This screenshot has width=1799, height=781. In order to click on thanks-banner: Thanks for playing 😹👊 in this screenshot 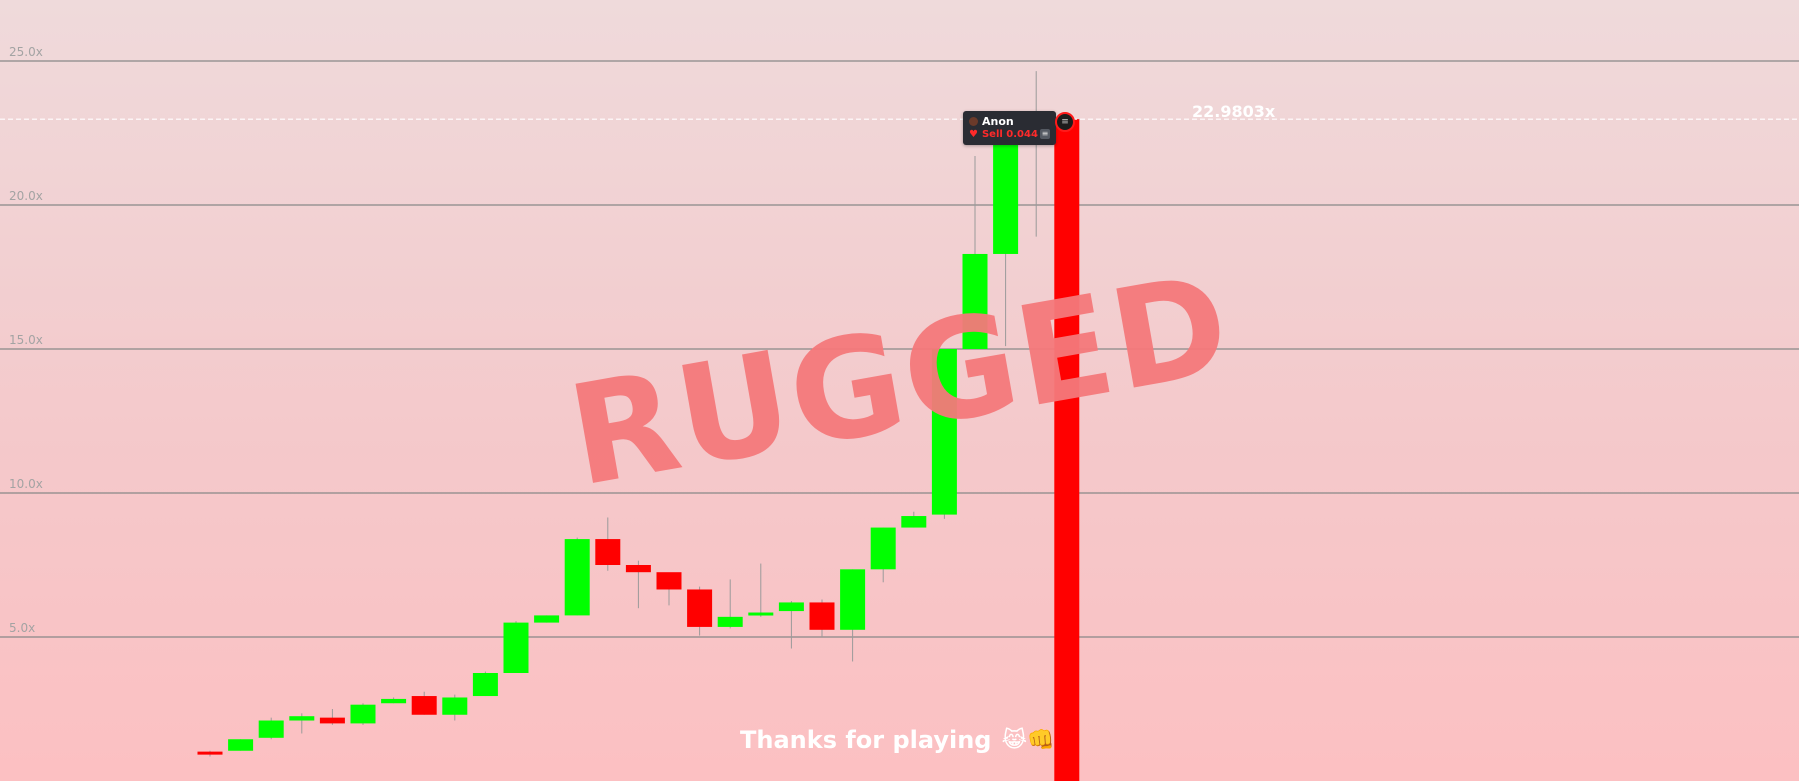, I will do `click(900, 740)`.